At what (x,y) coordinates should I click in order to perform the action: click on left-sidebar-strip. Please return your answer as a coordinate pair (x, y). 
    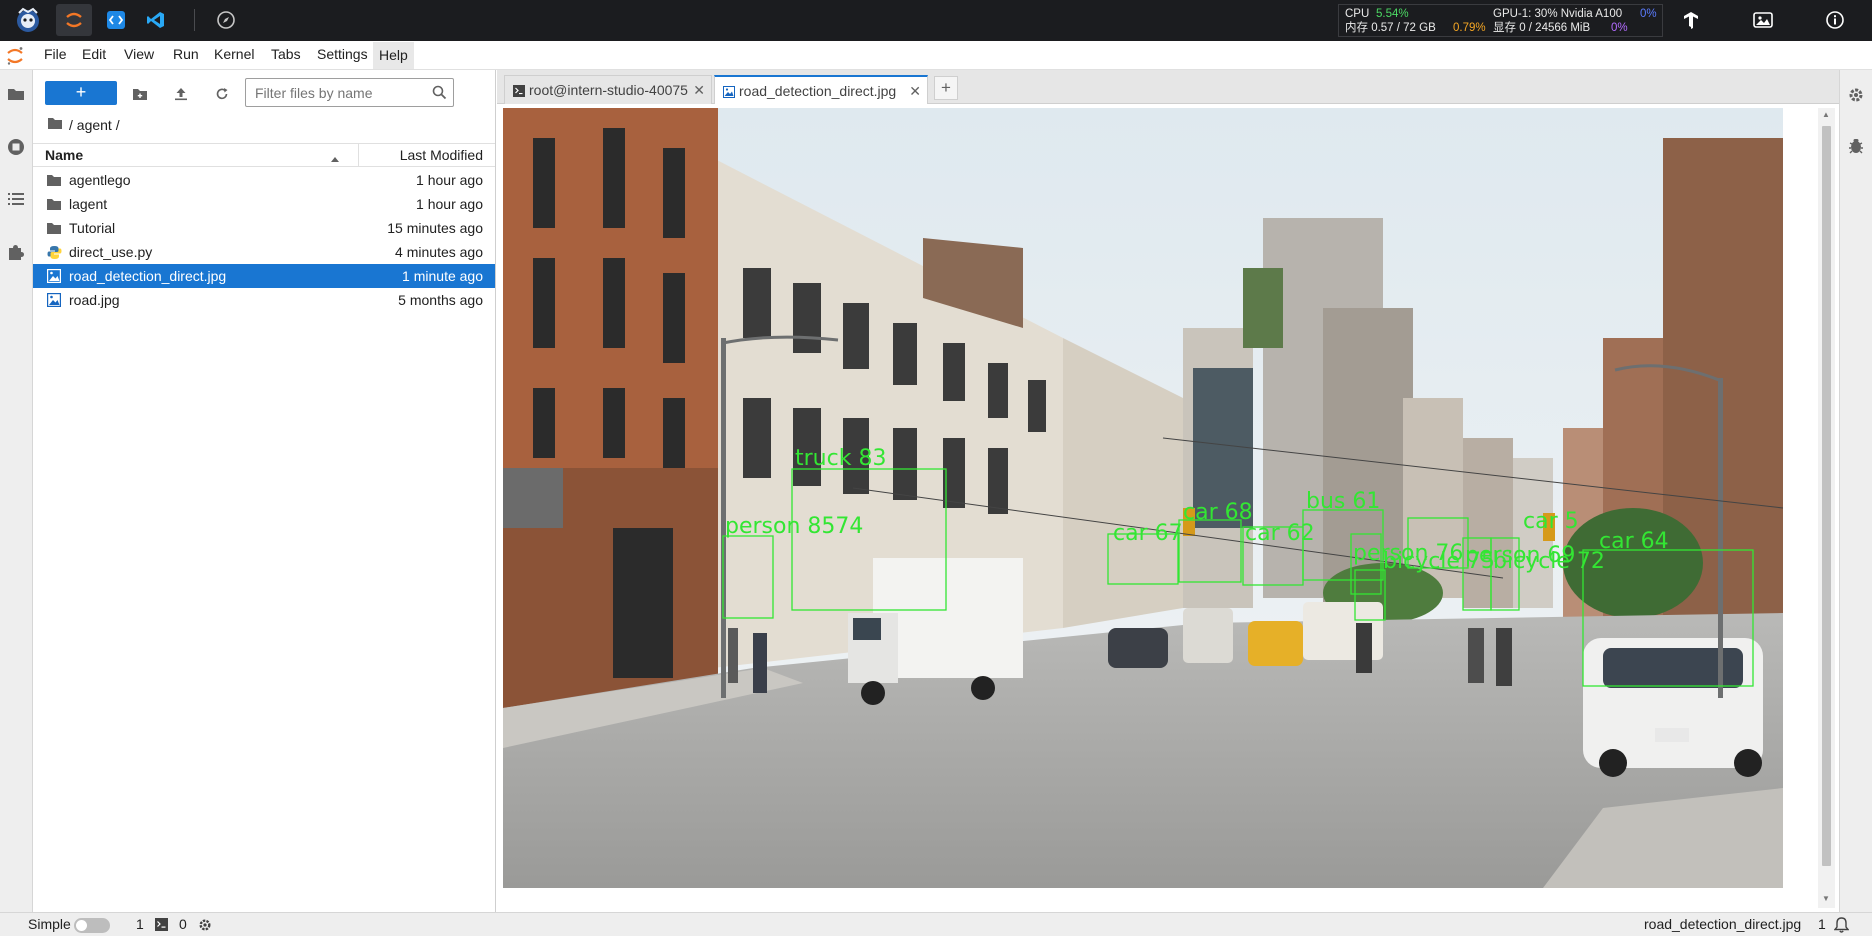
    Looking at the image, I should click on (16, 491).